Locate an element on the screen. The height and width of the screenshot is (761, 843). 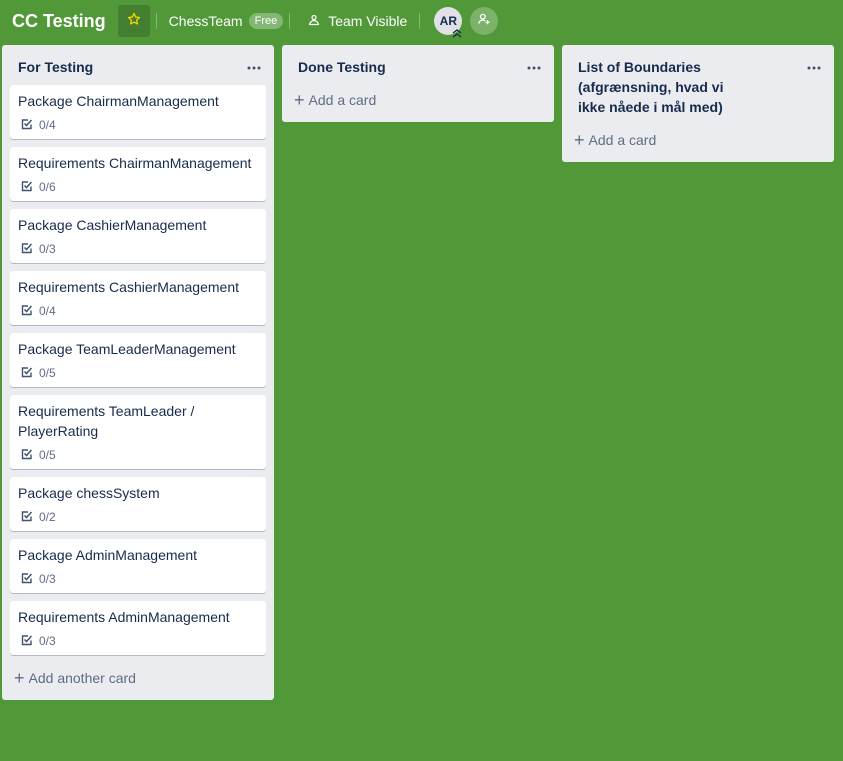
checklist-badge: 0/6 is located at coordinates (138, 187).